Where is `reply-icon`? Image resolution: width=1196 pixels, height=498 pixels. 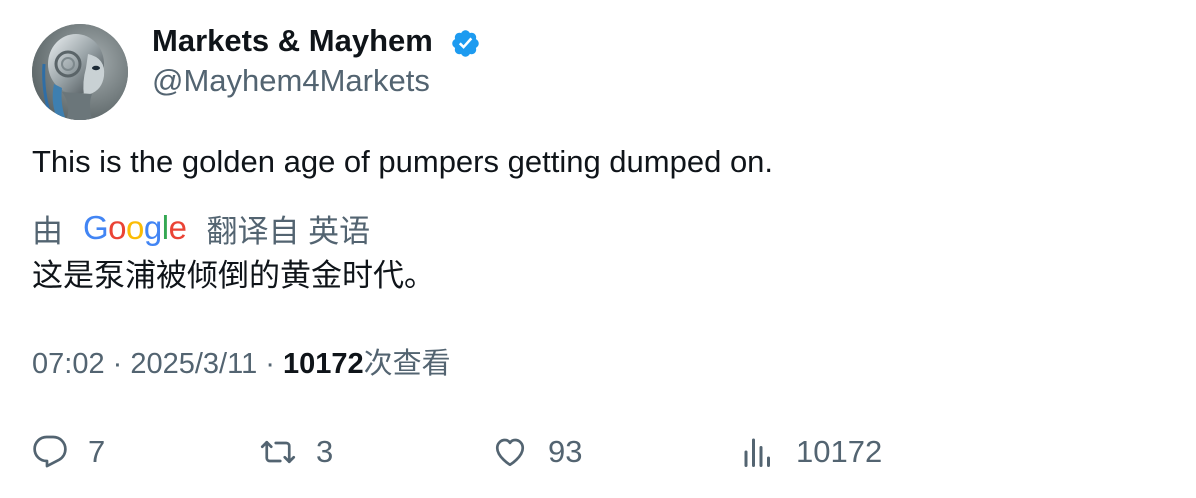
reply-icon is located at coordinates (50, 451).